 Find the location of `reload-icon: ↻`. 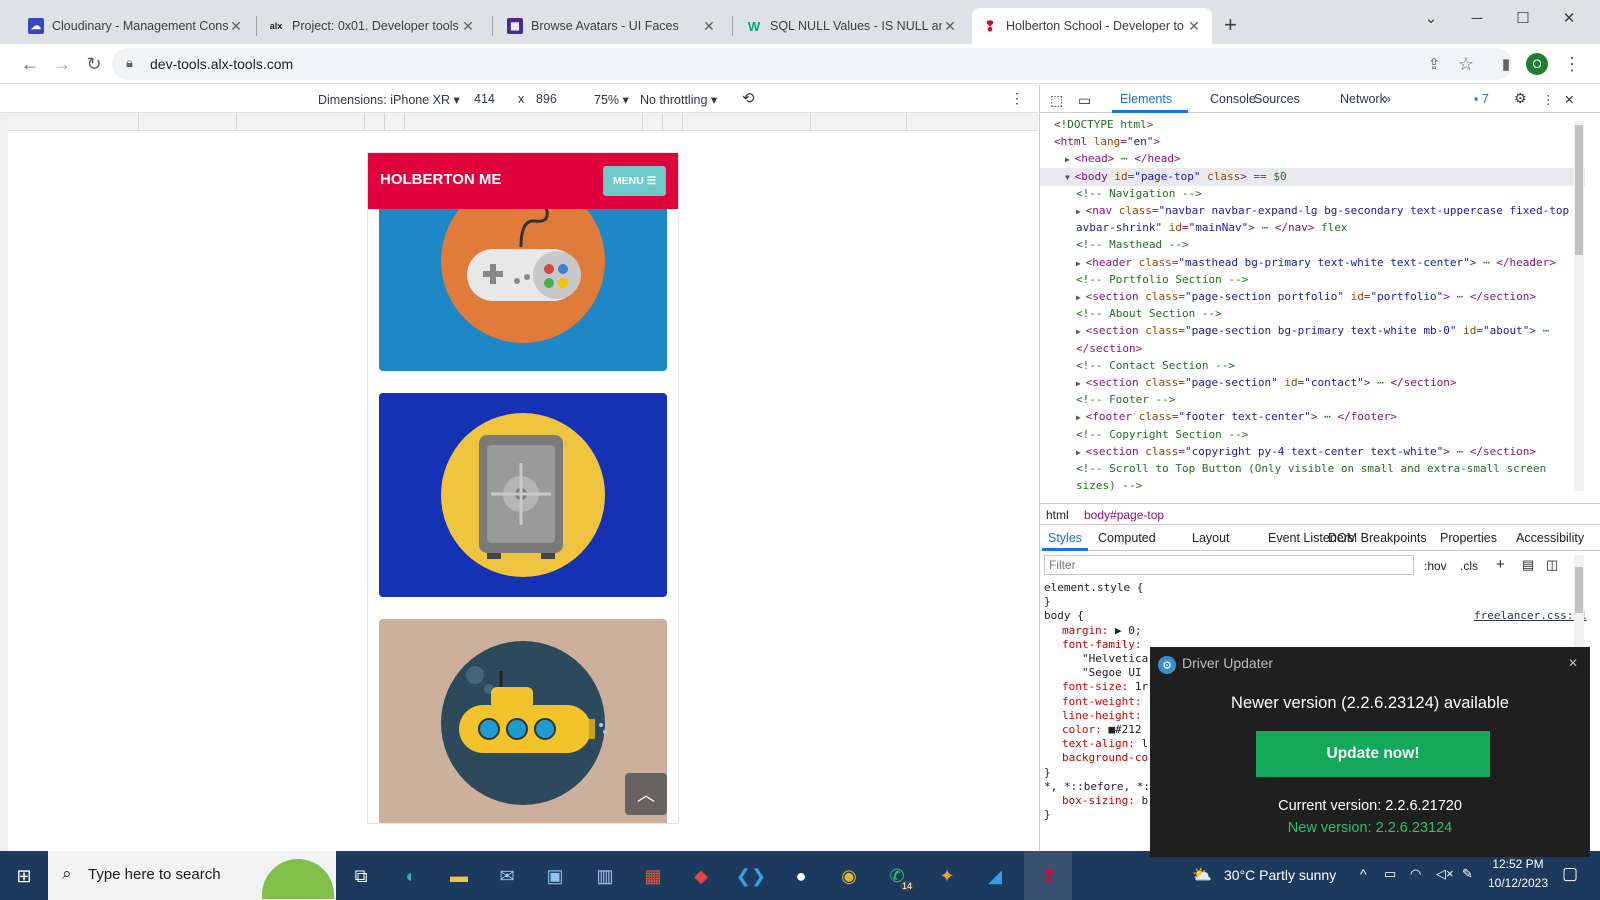

reload-icon: ↻ is located at coordinates (94, 64).